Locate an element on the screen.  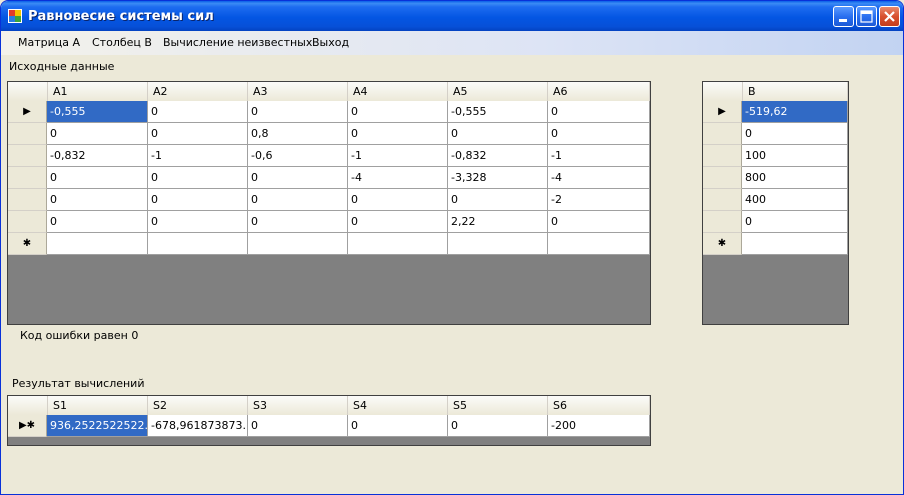
matrix-a-cell: -0,6 is located at coordinates (298, 156).